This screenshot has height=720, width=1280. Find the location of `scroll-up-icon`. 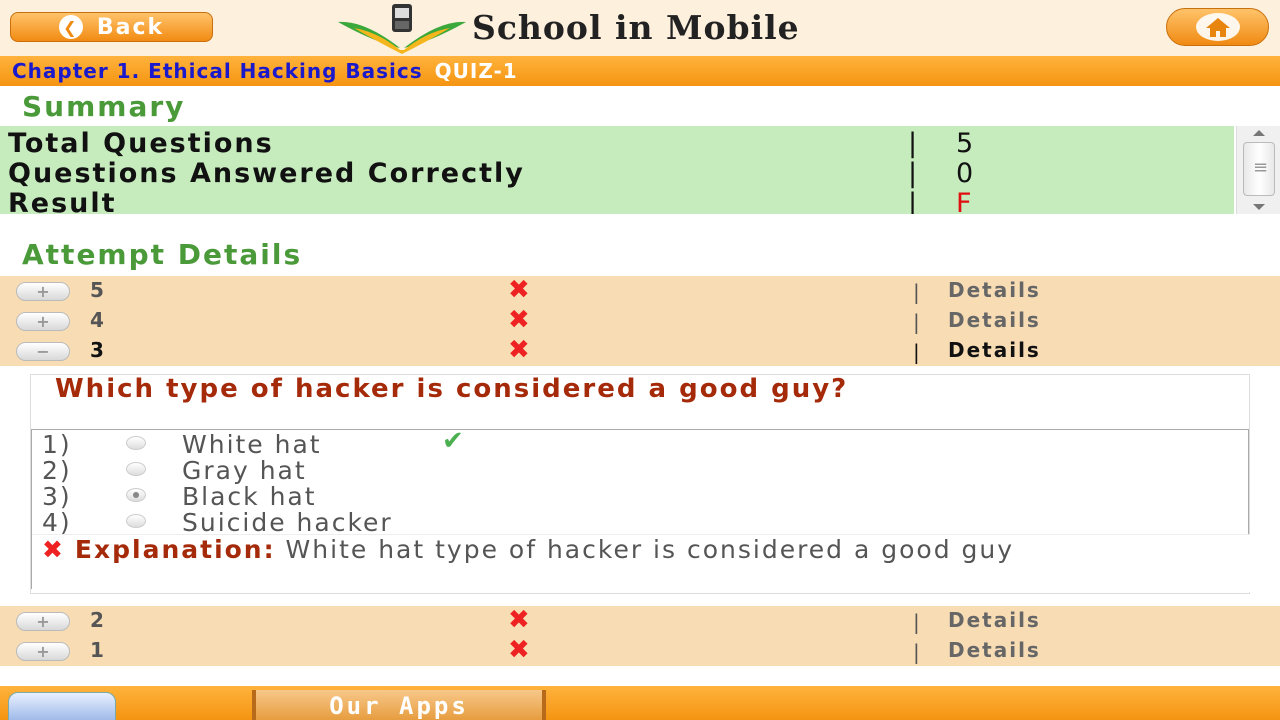

scroll-up-icon is located at coordinates (1259, 133).